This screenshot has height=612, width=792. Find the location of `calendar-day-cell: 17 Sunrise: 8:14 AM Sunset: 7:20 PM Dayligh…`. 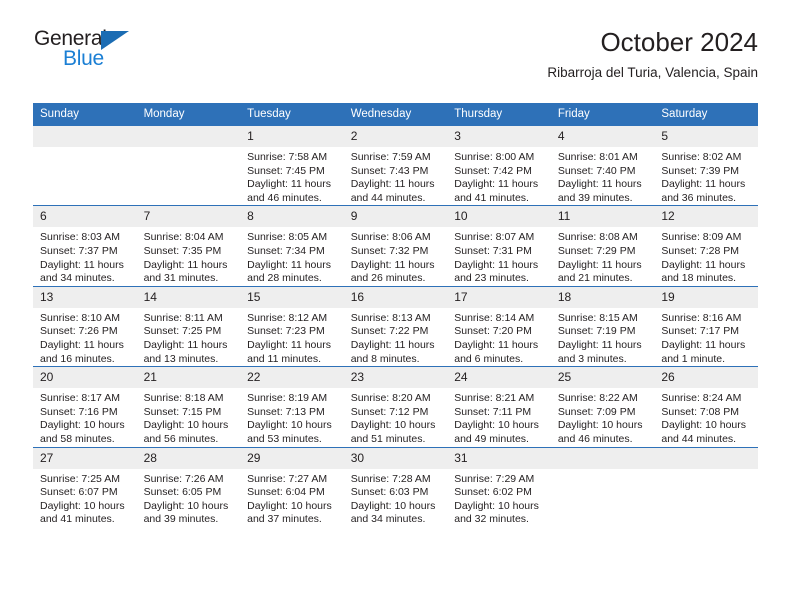

calendar-day-cell: 17 Sunrise: 8:14 AM Sunset: 7:20 PM Dayligh… is located at coordinates (499, 326).